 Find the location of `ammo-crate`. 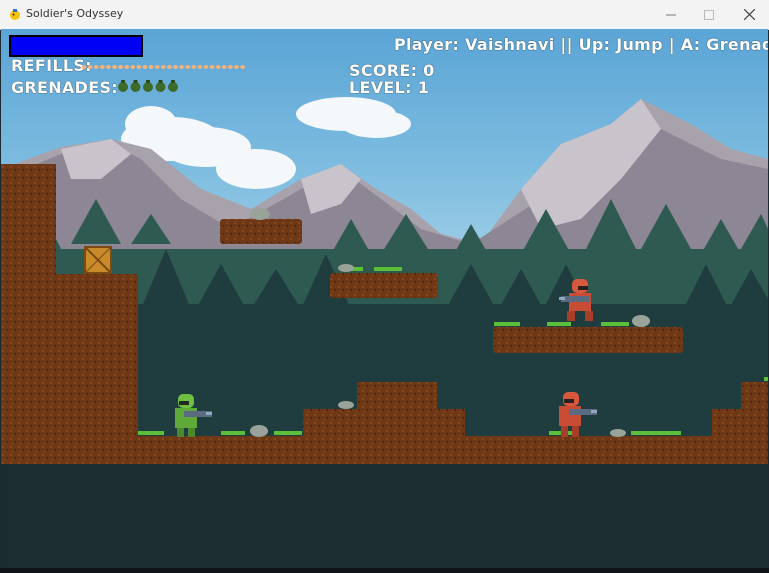

ammo-crate is located at coordinates (98, 260).